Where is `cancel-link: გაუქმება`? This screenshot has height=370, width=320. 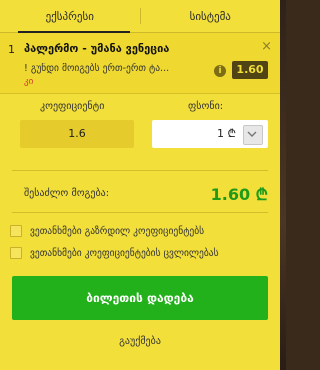
cancel-link: გაუქმება is located at coordinates (140, 341).